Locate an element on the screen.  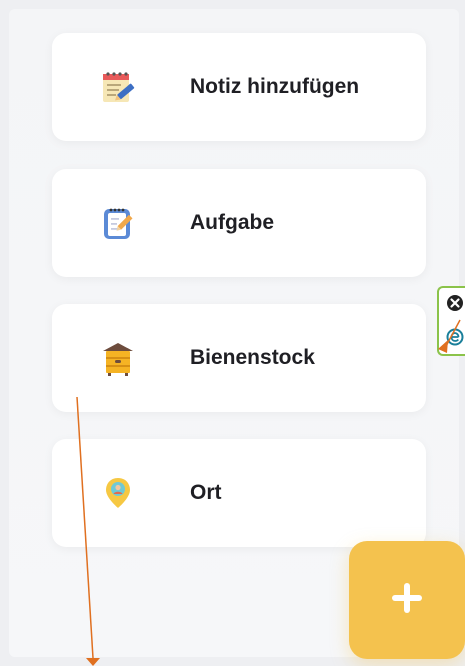
menu-item-location: Ort is located at coordinates (239, 493).